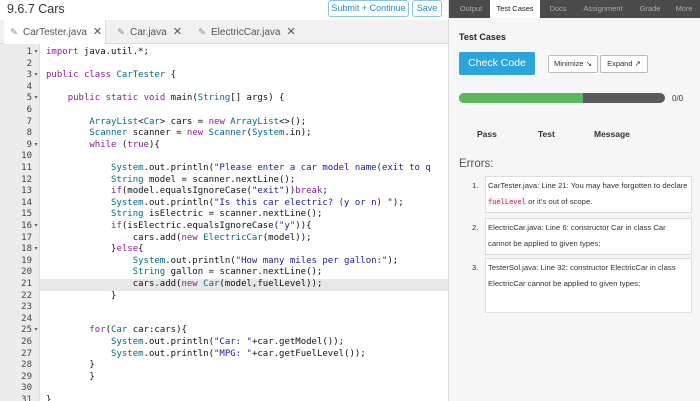  Describe the element at coordinates (521, 98) in the screenshot. I see `progress-bar-fill` at that location.